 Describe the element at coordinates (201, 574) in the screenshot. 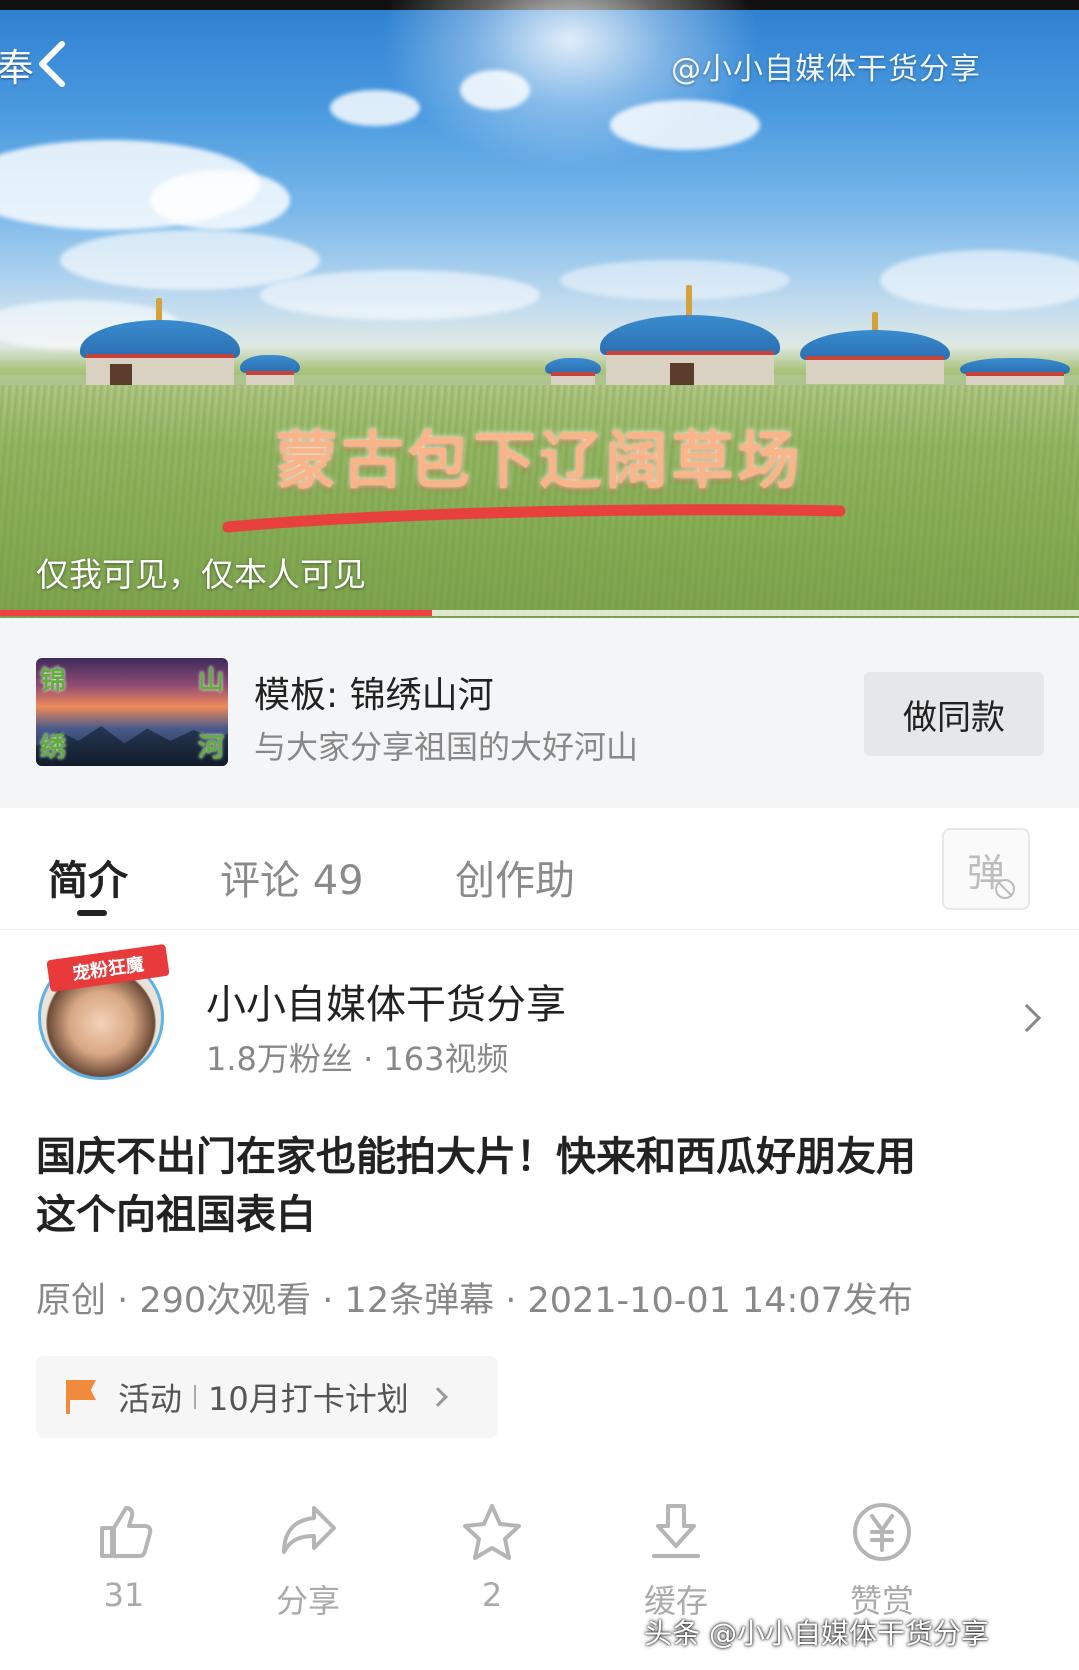

I see `privacy-label: 仅我可见，仅本人可见` at that location.